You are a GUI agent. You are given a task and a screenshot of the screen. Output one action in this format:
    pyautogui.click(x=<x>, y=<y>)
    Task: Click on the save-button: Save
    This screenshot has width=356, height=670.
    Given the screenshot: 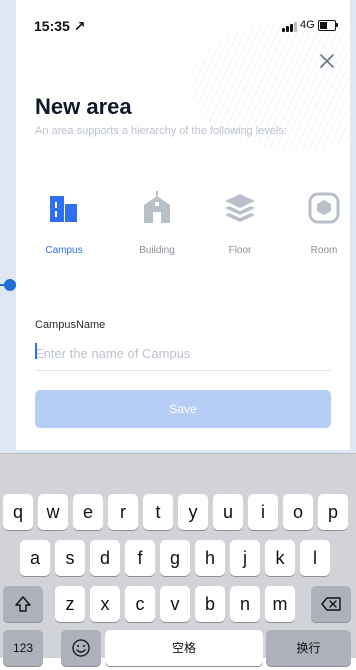 What is the action you would take?
    pyautogui.click(x=183, y=409)
    